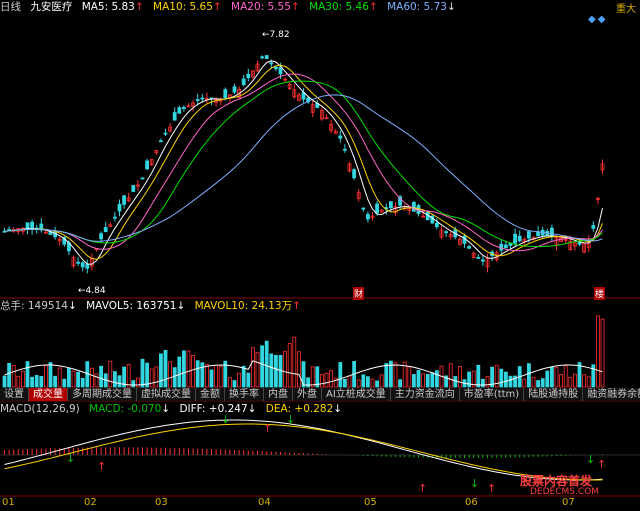 The width and height of the screenshot is (640, 511). What do you see at coordinates (278, 394) in the screenshot?
I see `tab-6: 内盘` at bounding box center [278, 394].